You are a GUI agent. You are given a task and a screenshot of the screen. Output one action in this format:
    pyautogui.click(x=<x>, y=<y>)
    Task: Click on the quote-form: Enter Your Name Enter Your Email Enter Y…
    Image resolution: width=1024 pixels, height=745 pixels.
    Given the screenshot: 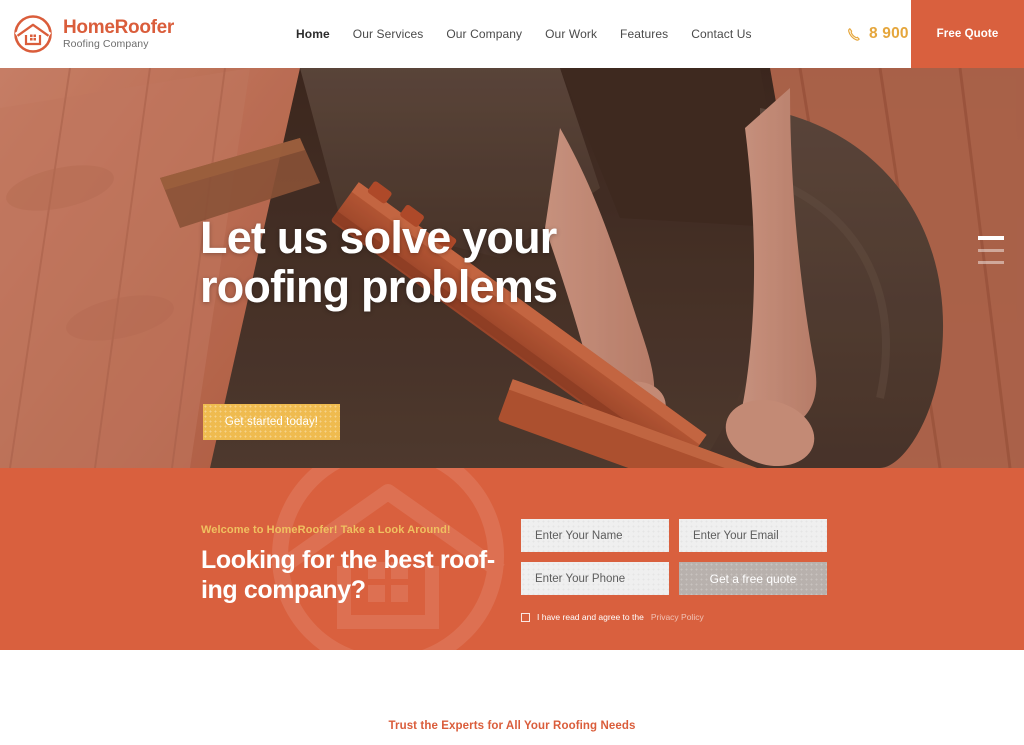 What is the action you would take?
    pyautogui.click(x=674, y=557)
    